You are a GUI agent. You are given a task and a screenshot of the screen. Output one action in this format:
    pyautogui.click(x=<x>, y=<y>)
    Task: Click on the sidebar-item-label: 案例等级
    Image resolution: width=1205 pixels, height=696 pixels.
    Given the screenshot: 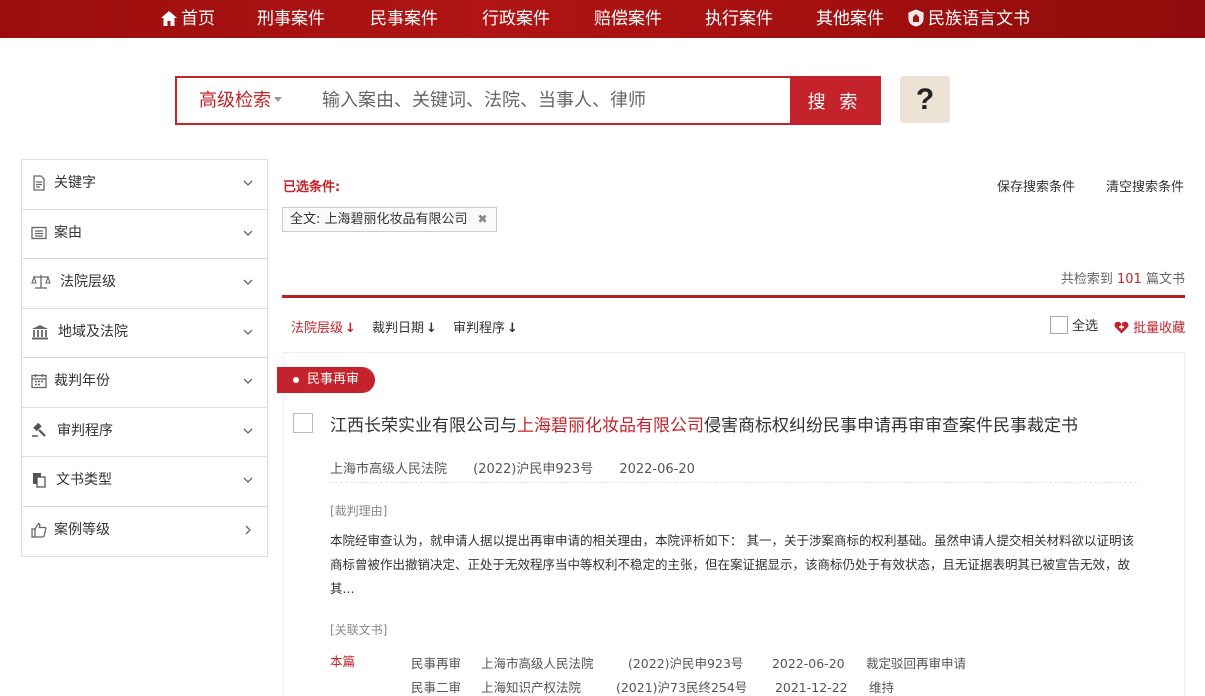 What is the action you would take?
    pyautogui.click(x=82, y=529)
    